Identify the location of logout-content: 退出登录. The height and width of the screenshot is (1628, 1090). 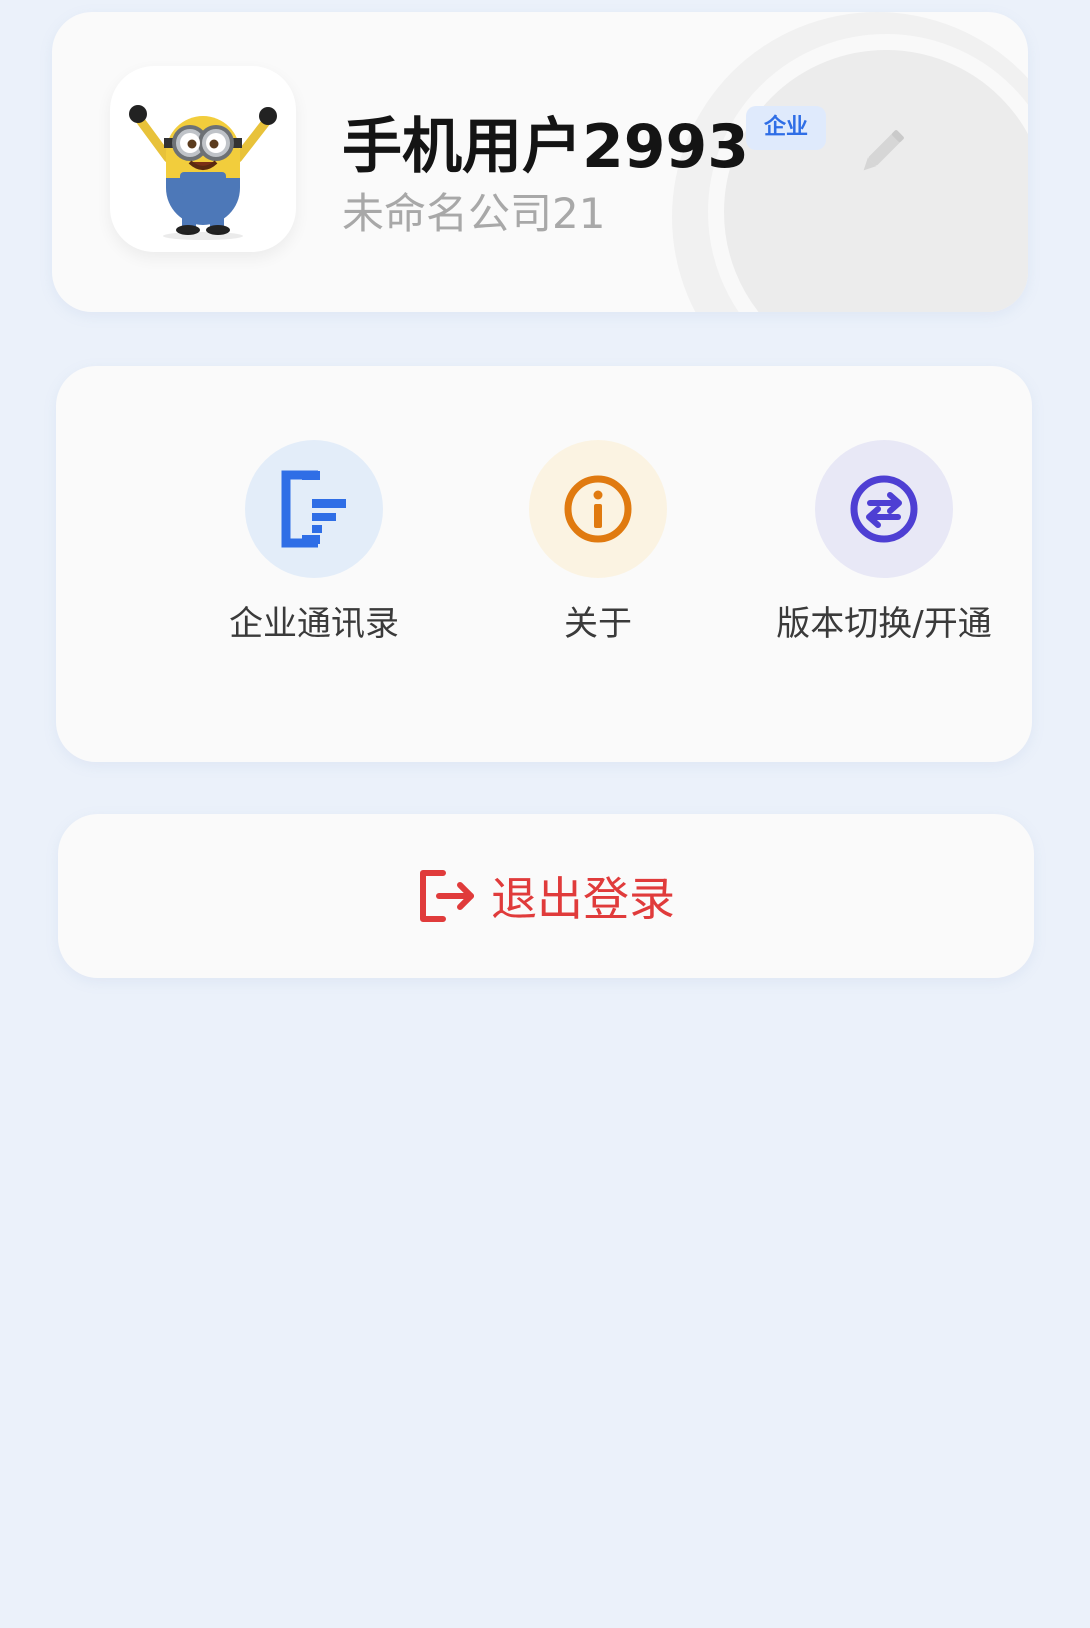
(546, 896).